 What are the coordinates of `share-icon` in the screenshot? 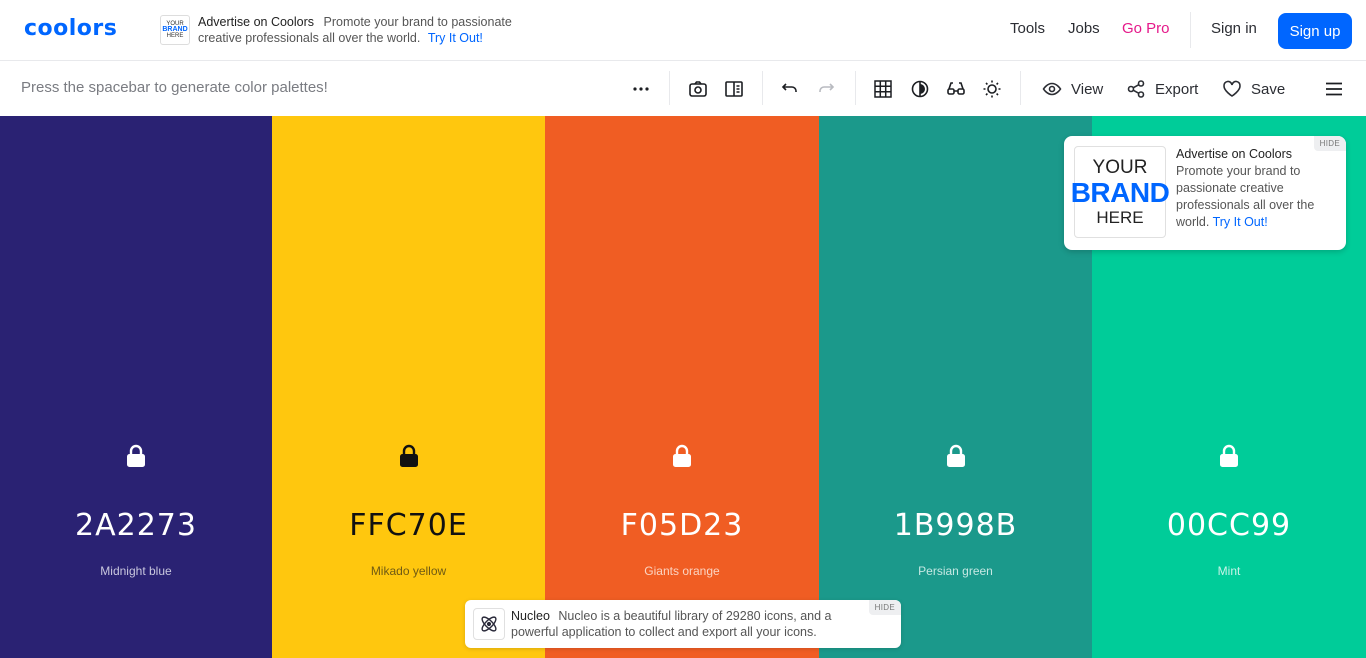 It's located at (1136, 89).